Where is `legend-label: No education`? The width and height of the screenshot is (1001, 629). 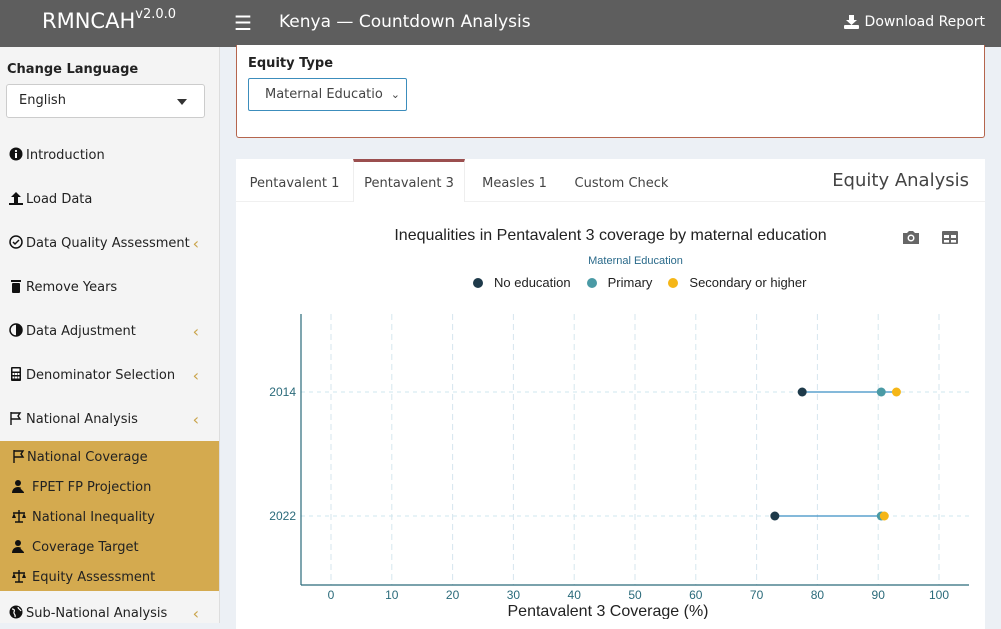
legend-label: No education is located at coordinates (532, 282).